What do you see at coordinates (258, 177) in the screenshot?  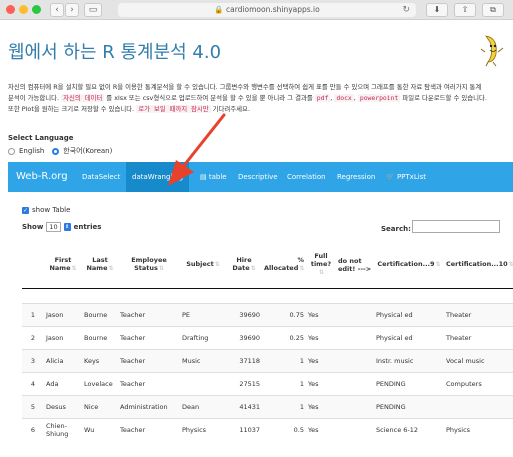 I see `tab-descriptive: Descriptive` at bounding box center [258, 177].